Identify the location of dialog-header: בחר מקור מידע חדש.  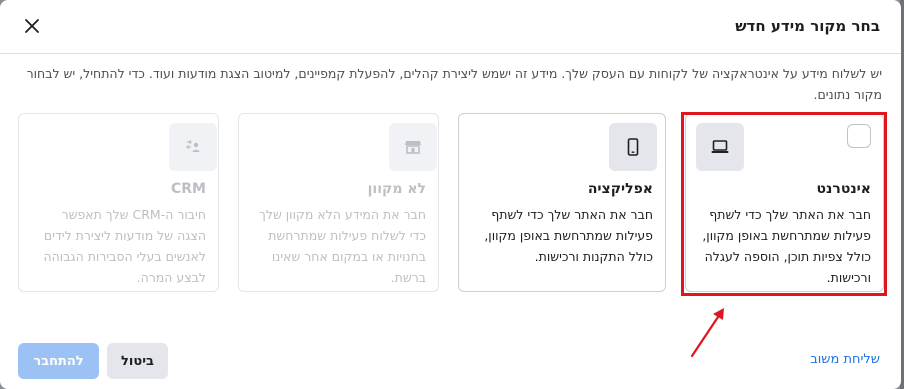
(450, 27).